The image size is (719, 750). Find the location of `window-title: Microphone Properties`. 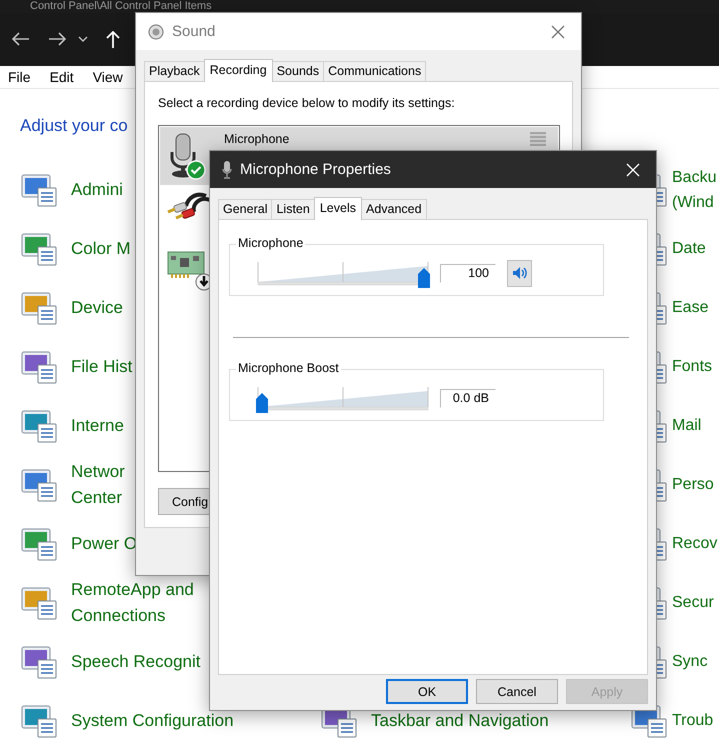

window-title: Microphone Properties is located at coordinates (316, 169).